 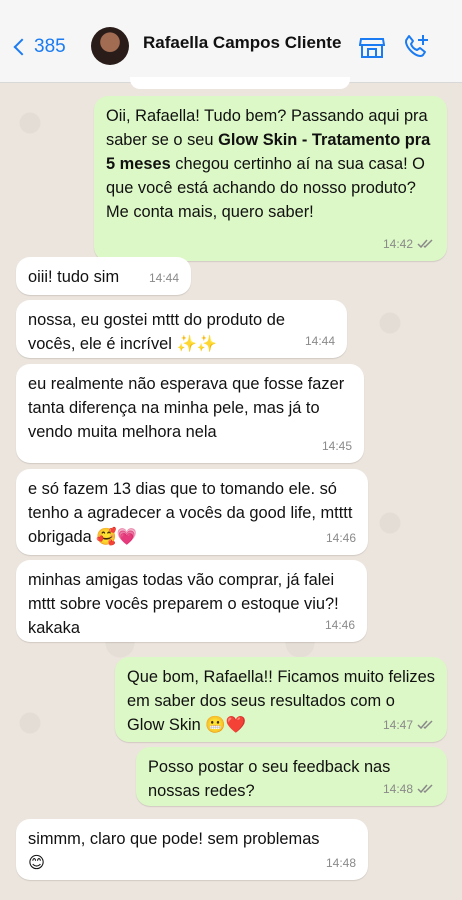 I want to click on message-time: 14:45, so click(x=336, y=446).